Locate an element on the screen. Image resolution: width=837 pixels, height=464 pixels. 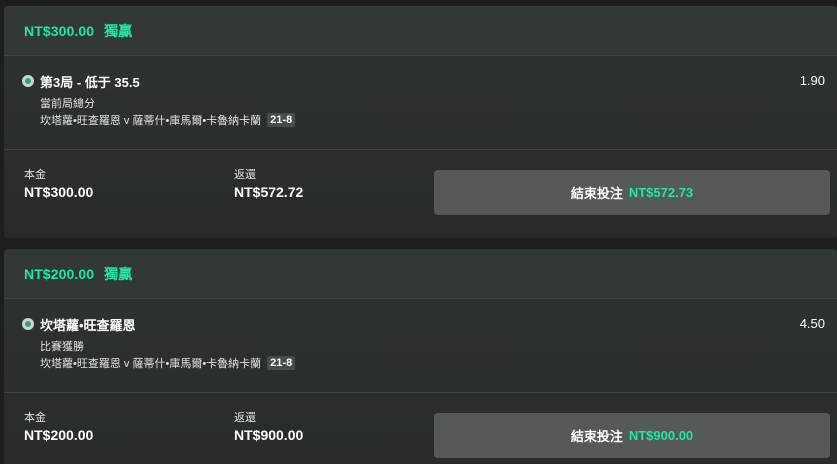
bet-card-header: NT$200.00 獨贏 is located at coordinates (420, 274).